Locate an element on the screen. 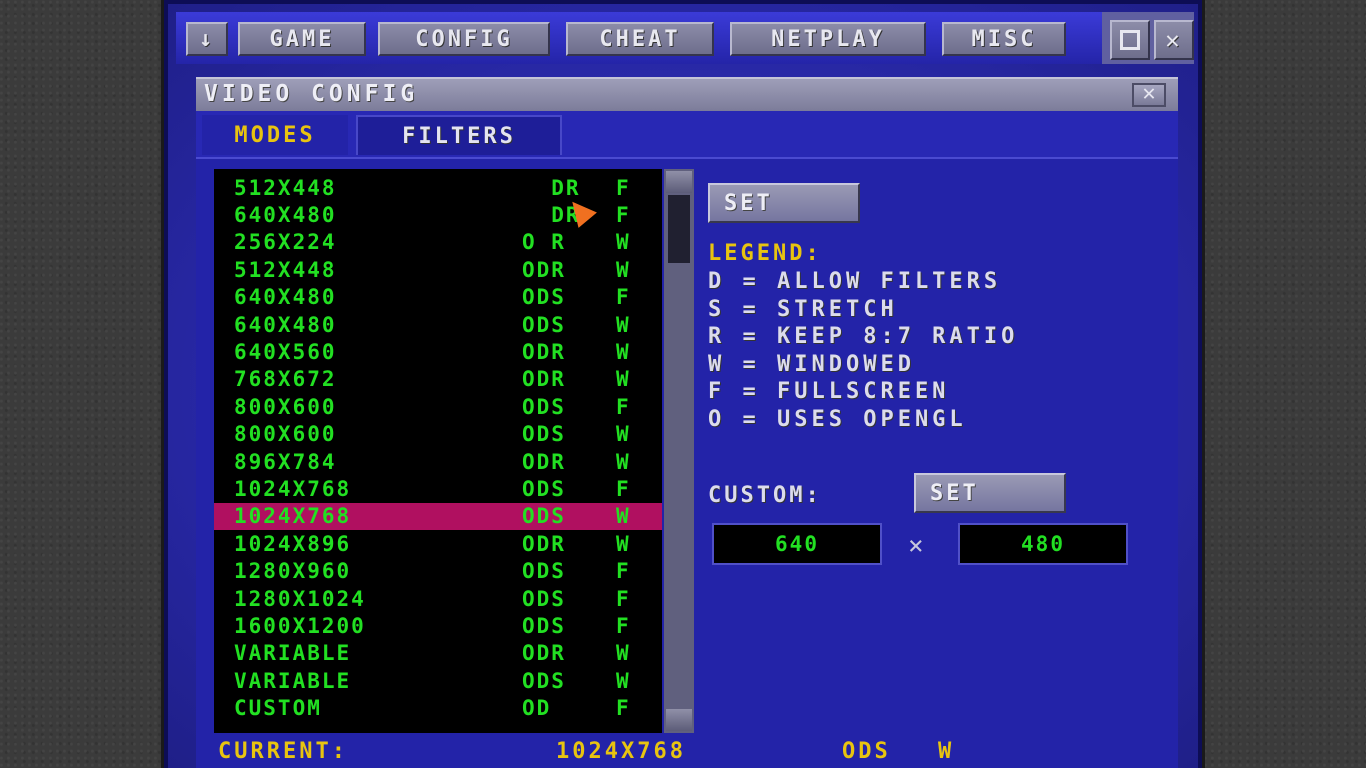 The image size is (1366, 768). dialog-close-button: ✕ is located at coordinates (1149, 95).